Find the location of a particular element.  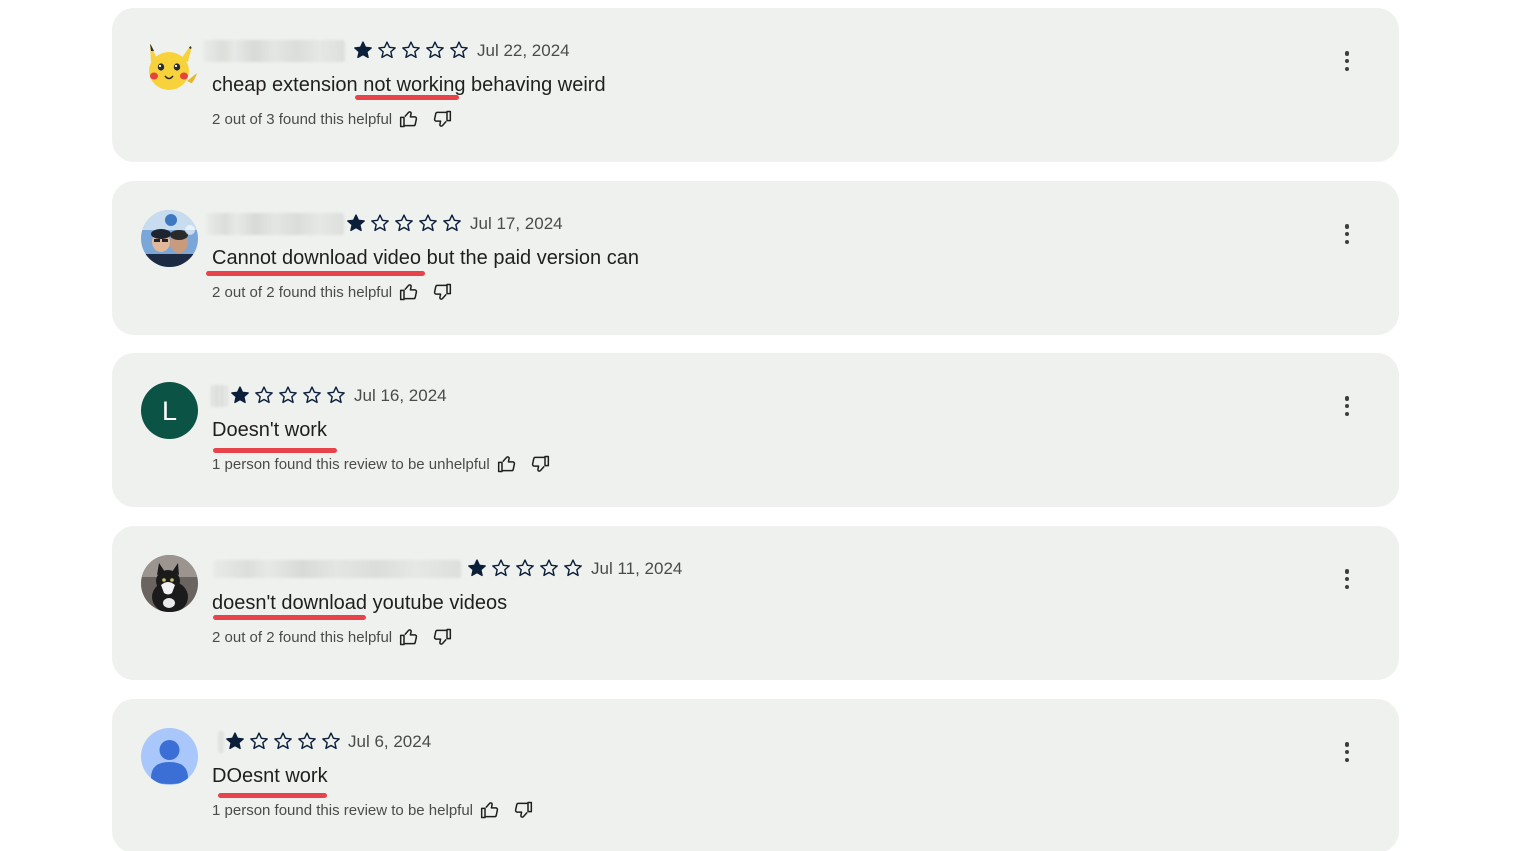

avatar-photo-icon is located at coordinates (169, 238).